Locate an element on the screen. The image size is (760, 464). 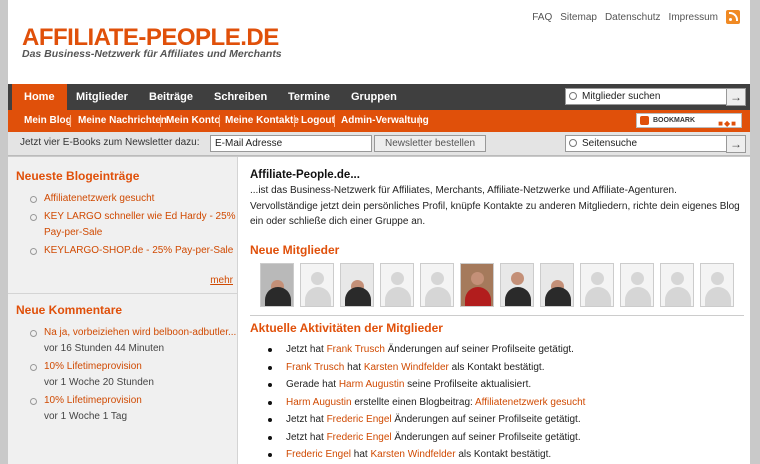
nav-mitglieder: Mitglieder is located at coordinates (102, 97).